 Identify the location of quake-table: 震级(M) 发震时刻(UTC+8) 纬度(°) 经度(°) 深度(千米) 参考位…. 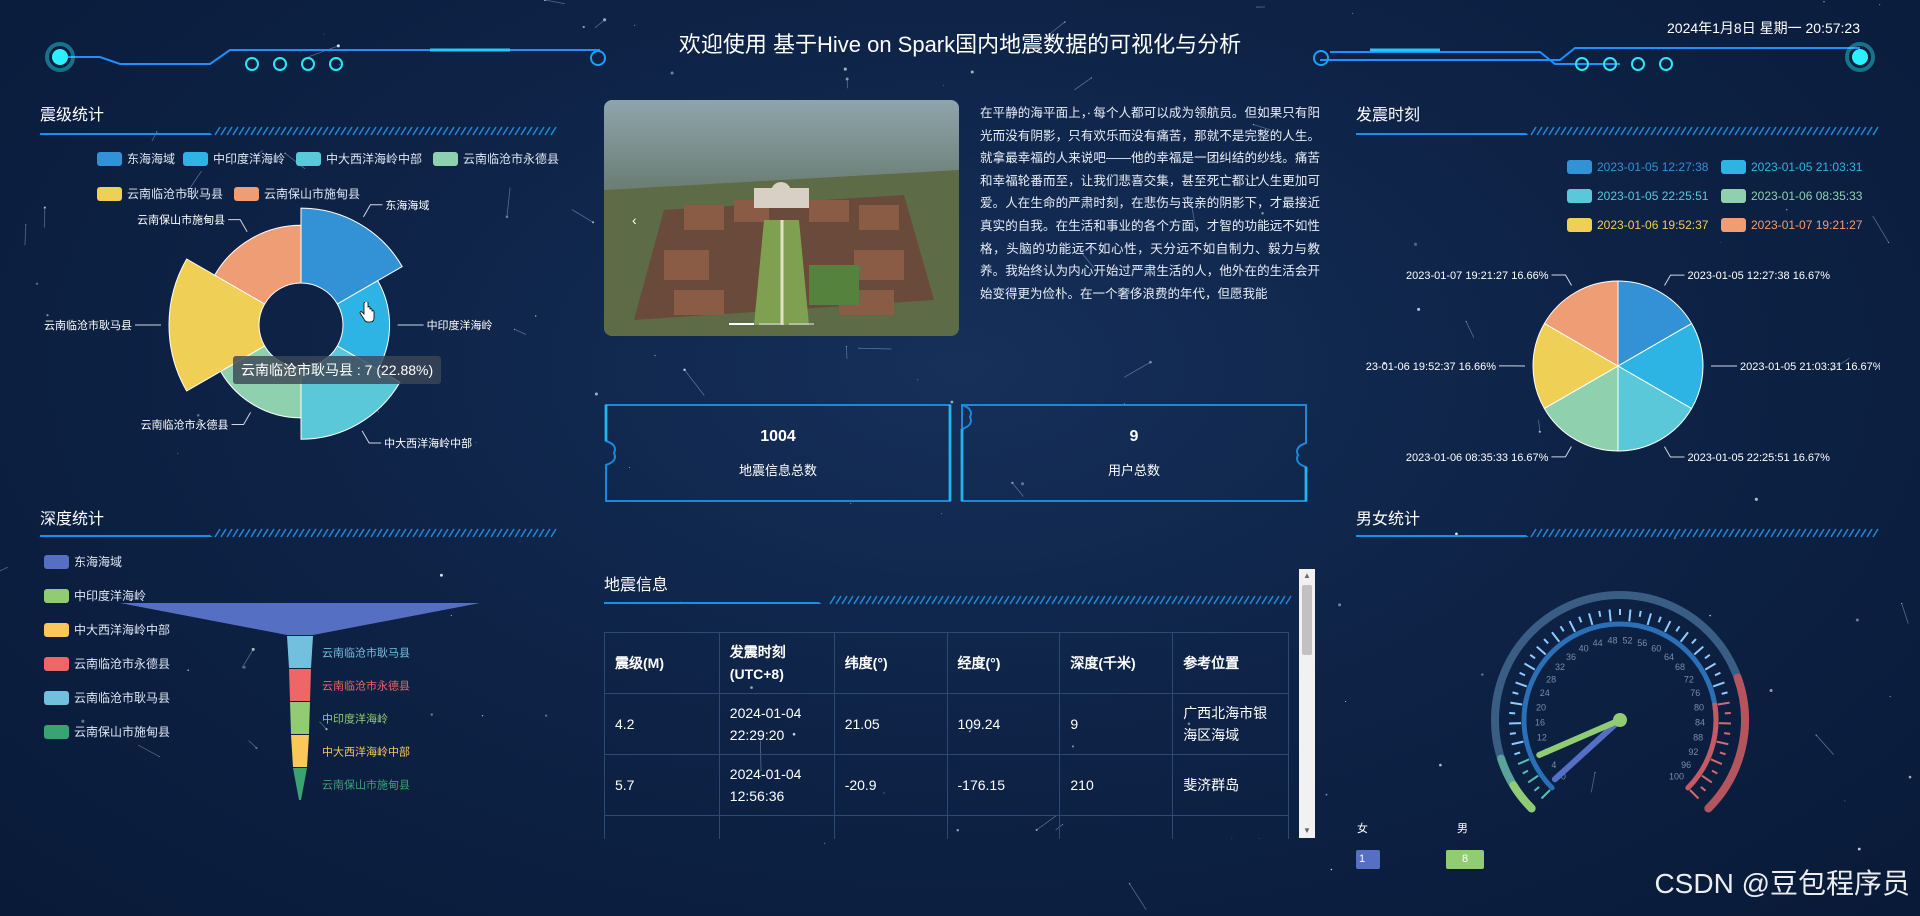
(946, 735).